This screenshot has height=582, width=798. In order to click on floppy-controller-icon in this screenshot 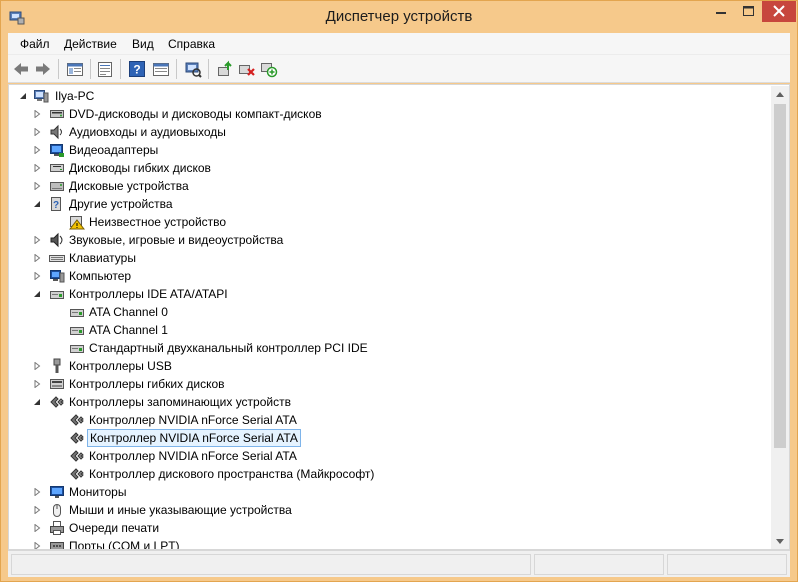, I will do `click(57, 384)`.